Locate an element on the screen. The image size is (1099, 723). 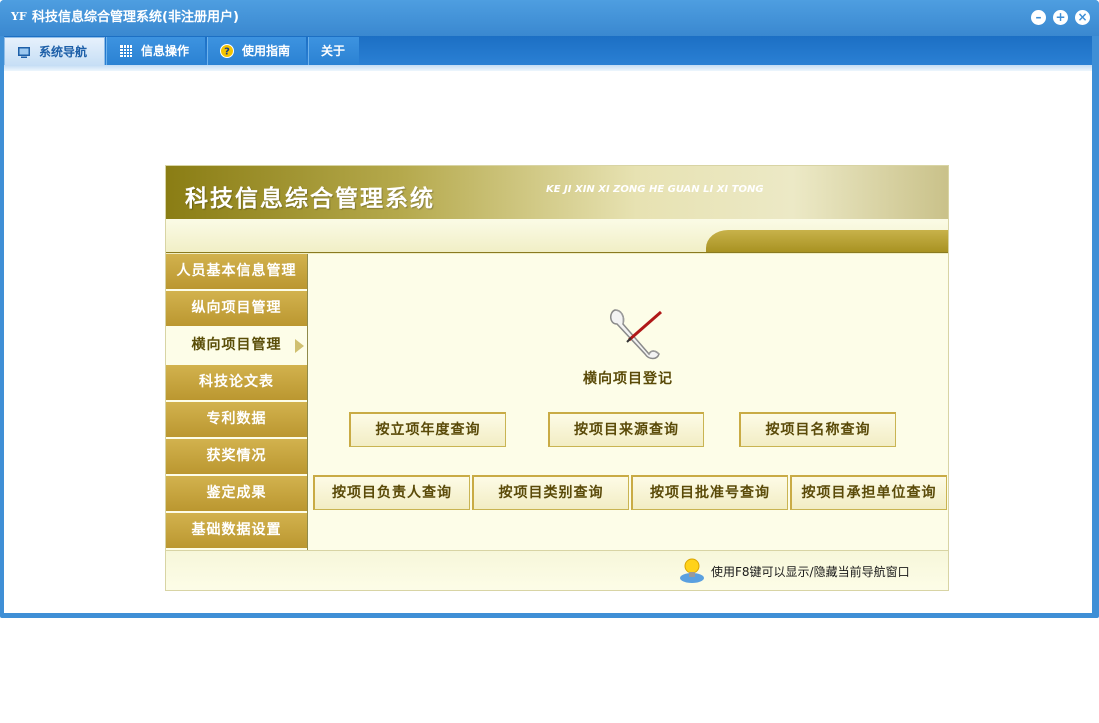
sidebar-item-personnel: 人员基本信息管理 is located at coordinates (236, 272).